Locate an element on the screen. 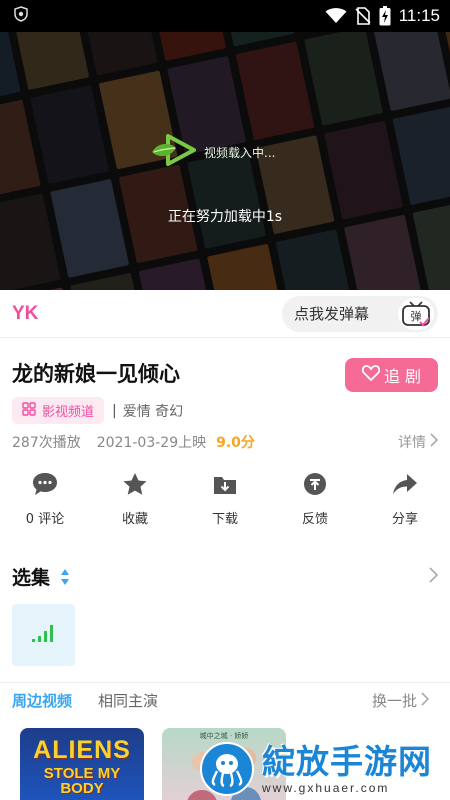  score: 9.0分 is located at coordinates (235, 443).